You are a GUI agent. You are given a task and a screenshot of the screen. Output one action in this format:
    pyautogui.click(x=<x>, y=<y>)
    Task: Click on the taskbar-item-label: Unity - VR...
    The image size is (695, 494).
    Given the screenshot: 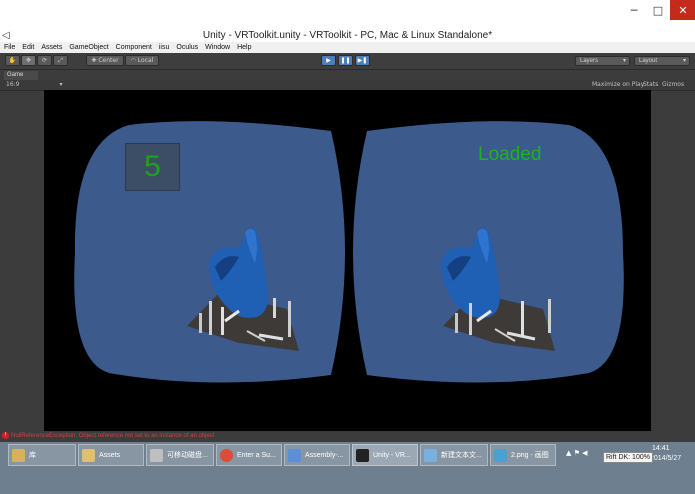 What is the action you would take?
    pyautogui.click(x=392, y=455)
    